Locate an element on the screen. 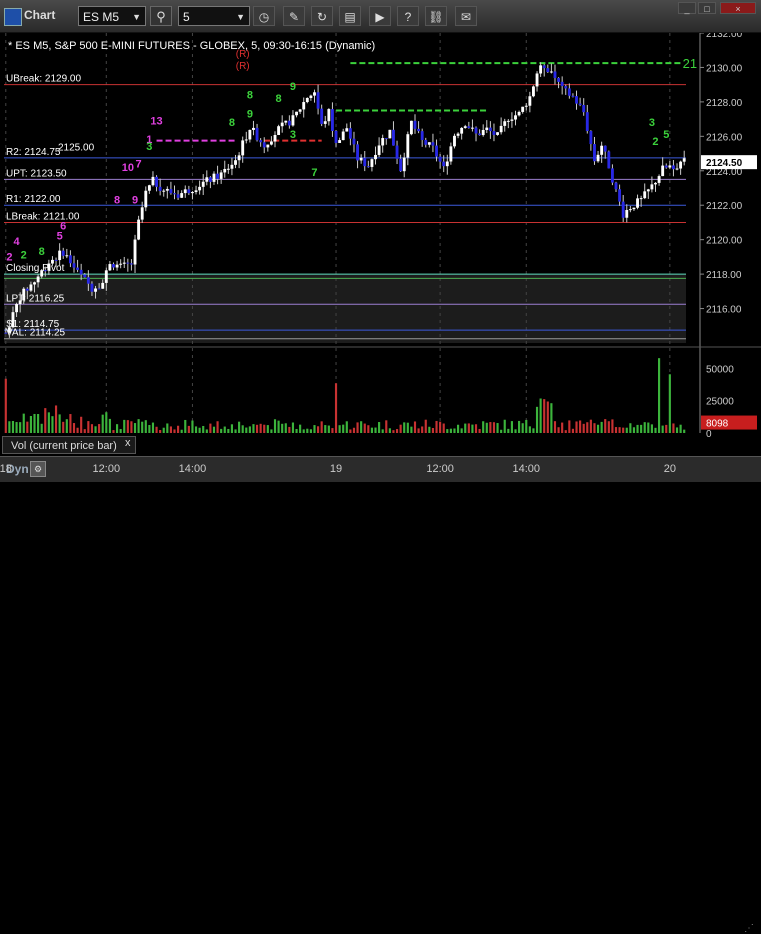 The height and width of the screenshot is (934, 761). interval-input: 5 ▼ is located at coordinates (214, 16).